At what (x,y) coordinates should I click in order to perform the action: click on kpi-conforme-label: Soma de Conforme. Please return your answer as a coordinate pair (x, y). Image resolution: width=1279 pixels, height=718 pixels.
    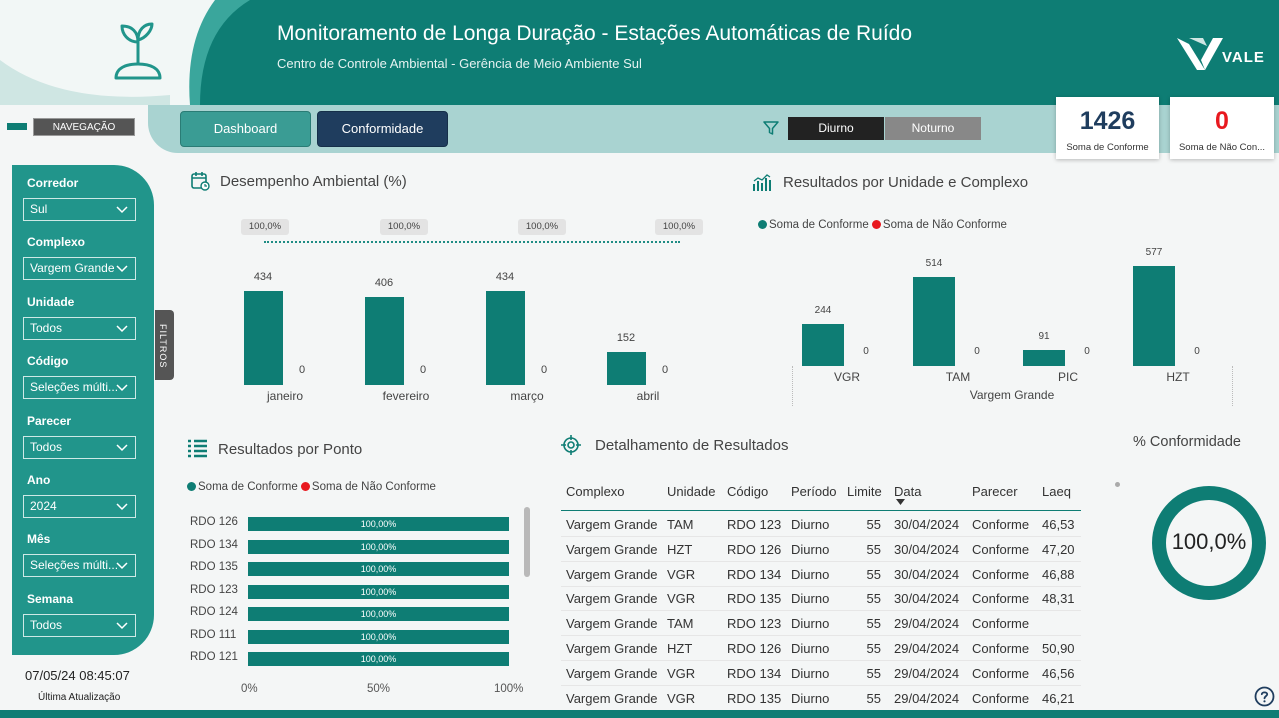
    Looking at the image, I should click on (1107, 147).